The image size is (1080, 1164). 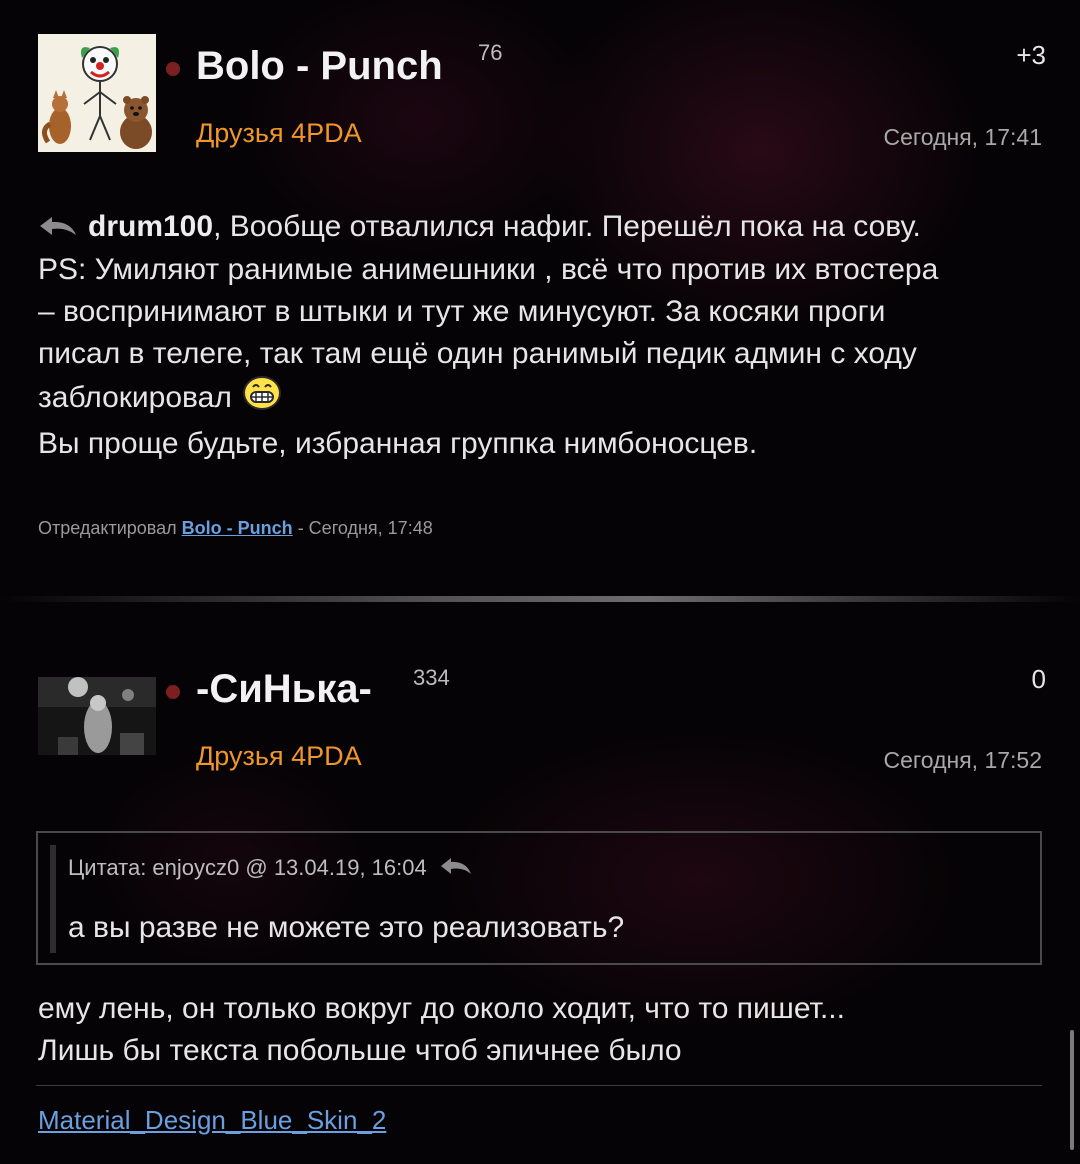 I want to click on post-line: заблокировал, so click(x=540, y=399).